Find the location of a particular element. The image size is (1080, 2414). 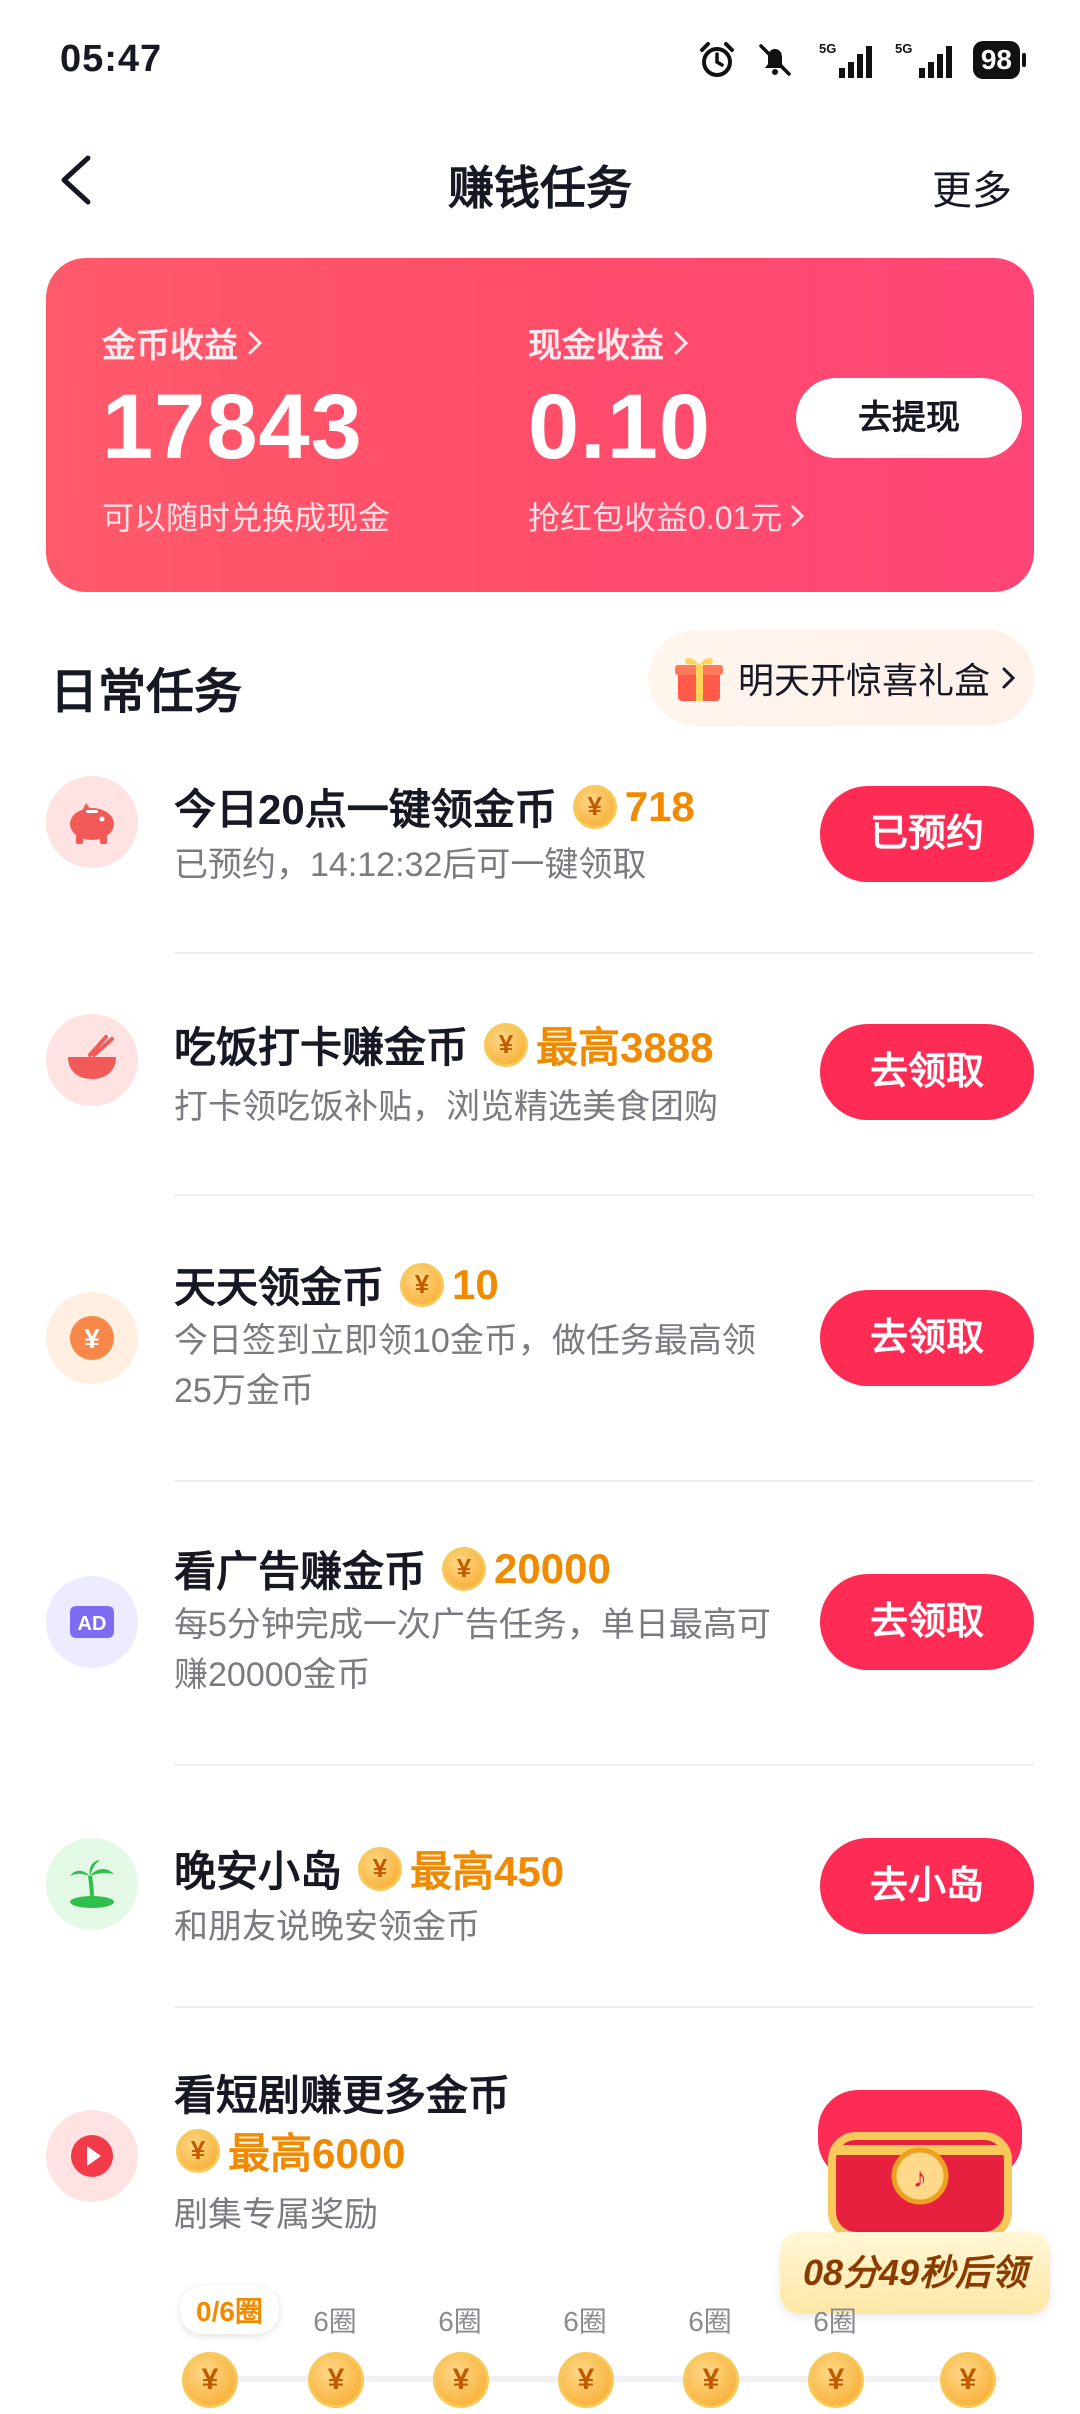

task-title-text: 今日20点一键领金币 is located at coordinates (365, 809).